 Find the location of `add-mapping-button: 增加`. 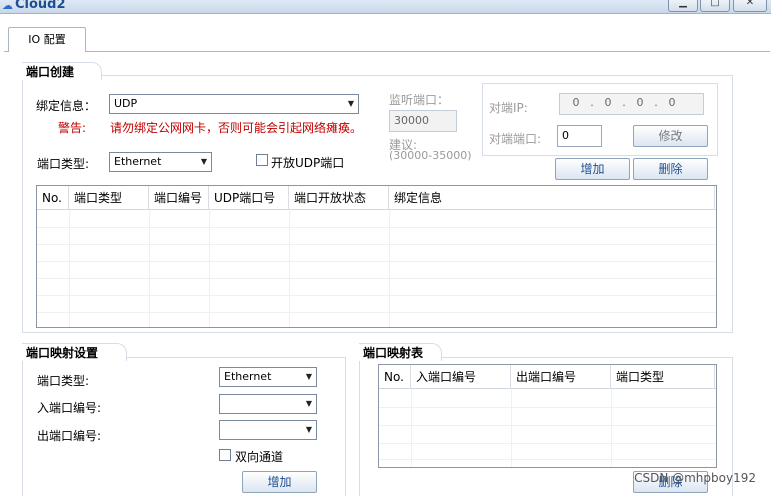

add-mapping-button: 增加 is located at coordinates (279, 482).